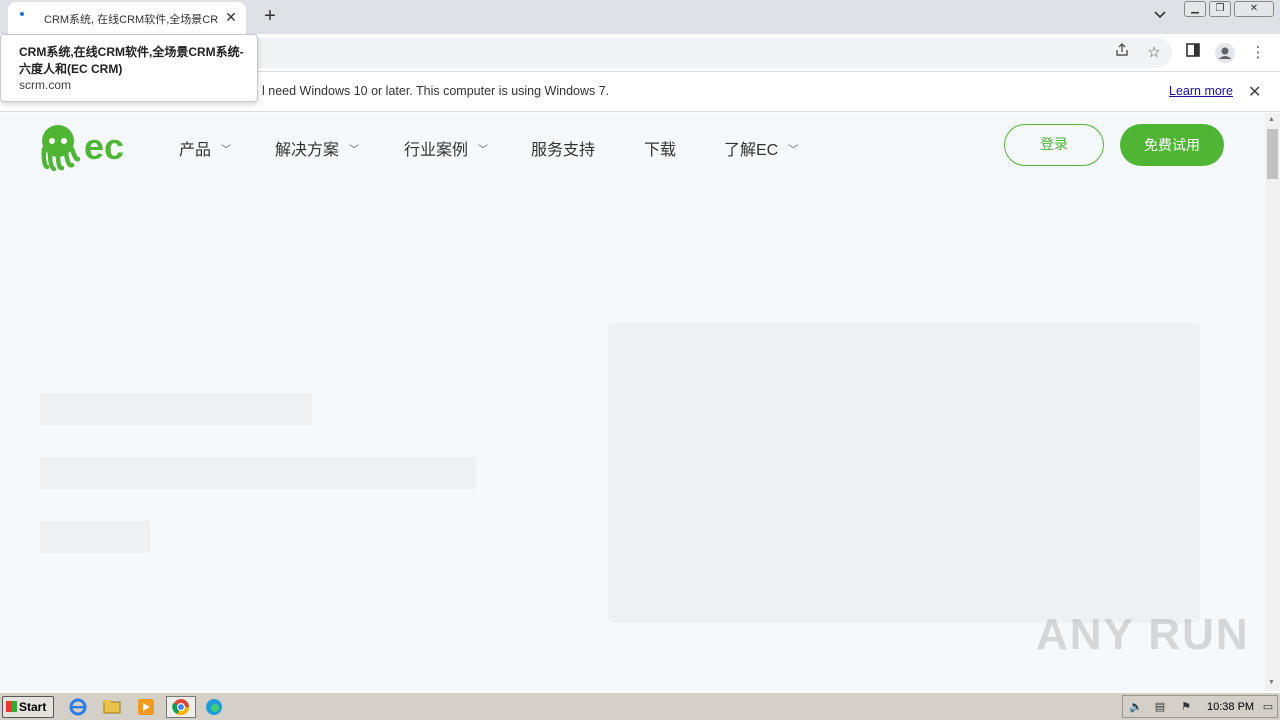 The width and height of the screenshot is (1280, 722). What do you see at coordinates (1272, 154) in the screenshot?
I see `scrollbar-thumb` at bounding box center [1272, 154].